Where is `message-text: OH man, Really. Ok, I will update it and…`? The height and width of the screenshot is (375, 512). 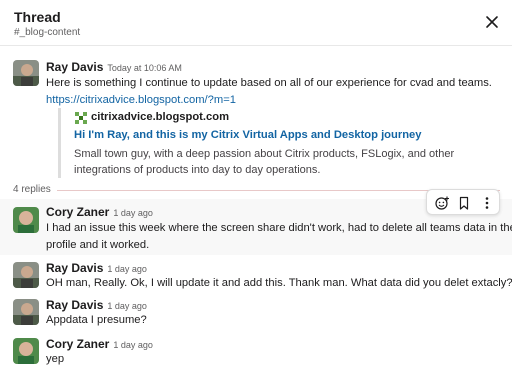 message-text: OH man, Really. Ok, I will update it and… is located at coordinates (279, 283).